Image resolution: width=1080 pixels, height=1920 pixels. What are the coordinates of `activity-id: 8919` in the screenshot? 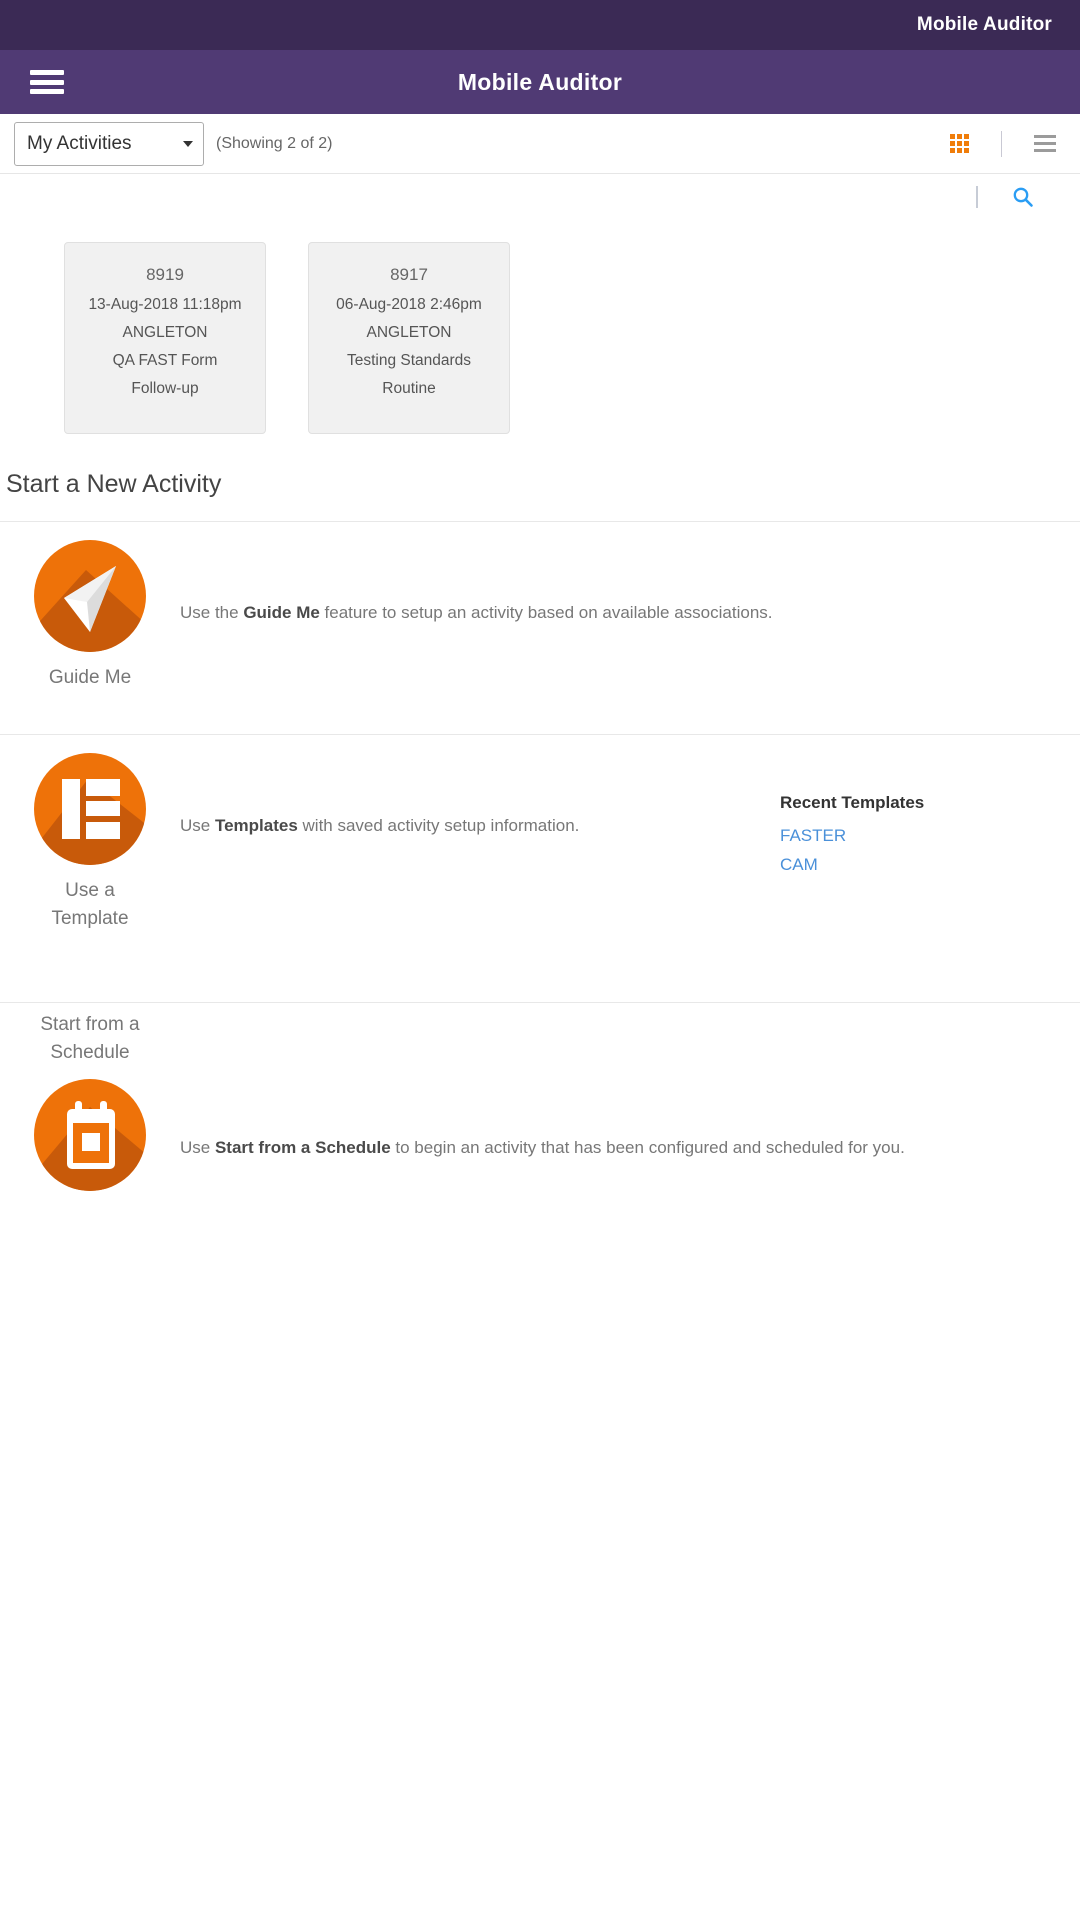 It's located at (165, 274).